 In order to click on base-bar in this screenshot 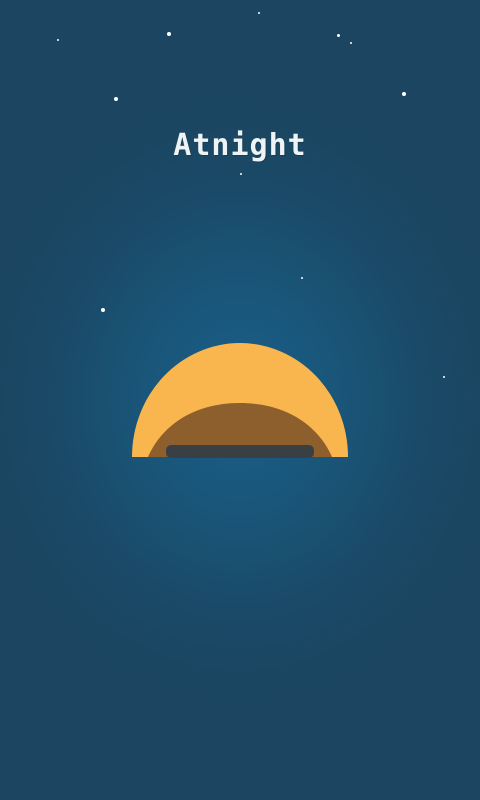, I will do `click(240, 451)`.